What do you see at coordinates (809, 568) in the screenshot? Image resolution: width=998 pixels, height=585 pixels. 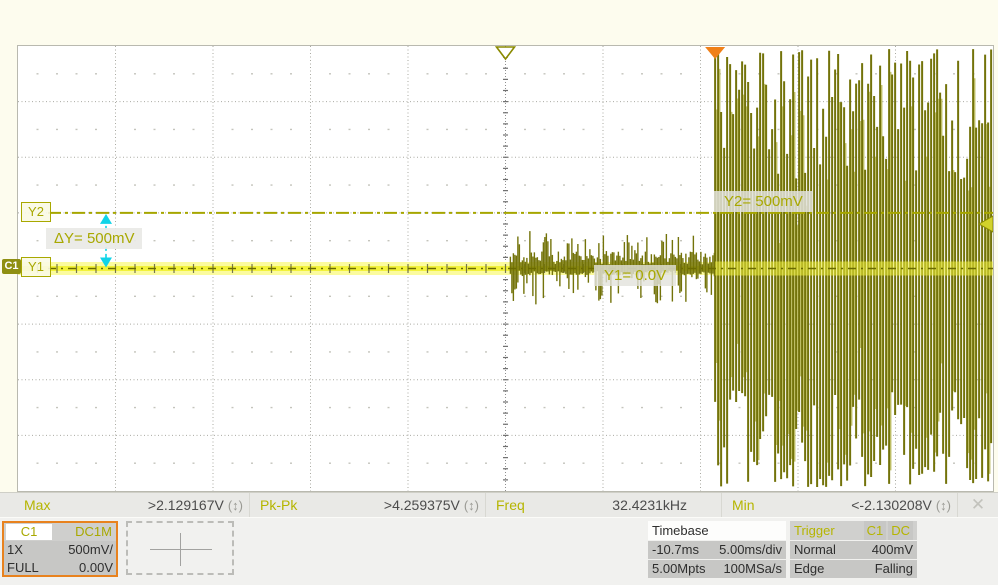 I see `trigger-type: Edge` at bounding box center [809, 568].